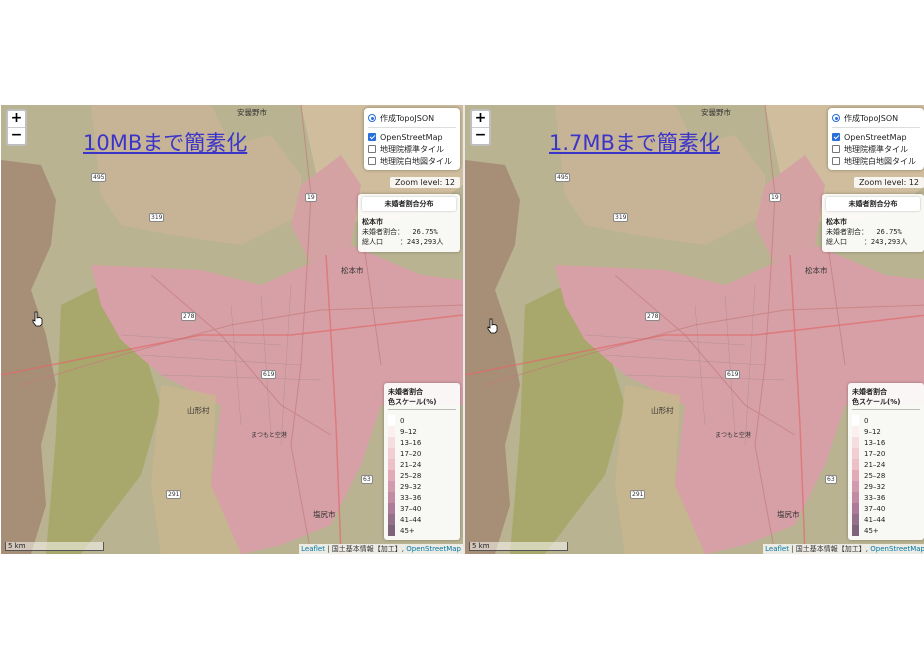 The height and width of the screenshot is (660, 924). What do you see at coordinates (875, 508) in the screenshot?
I see `legend-label: 37–40` at bounding box center [875, 508].